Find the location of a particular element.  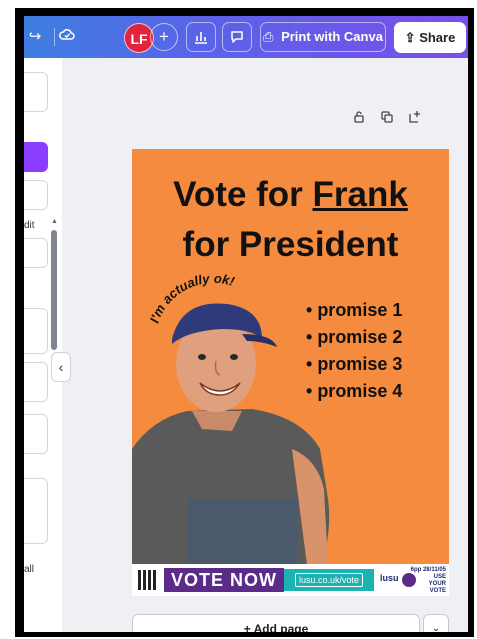

lock-icon is located at coordinates (359, 118).